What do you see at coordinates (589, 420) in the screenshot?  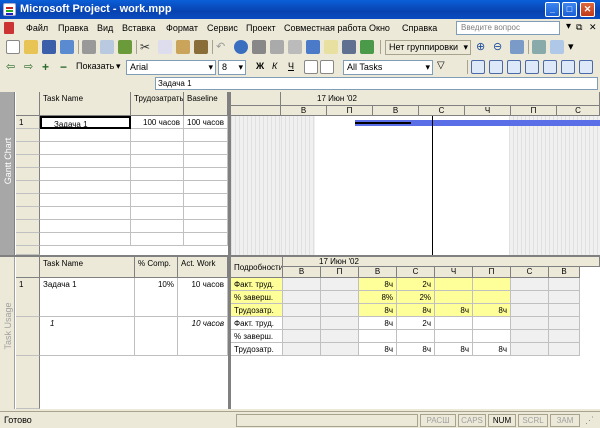 I see `resize-grip-icon: ⋰` at bounding box center [589, 420].